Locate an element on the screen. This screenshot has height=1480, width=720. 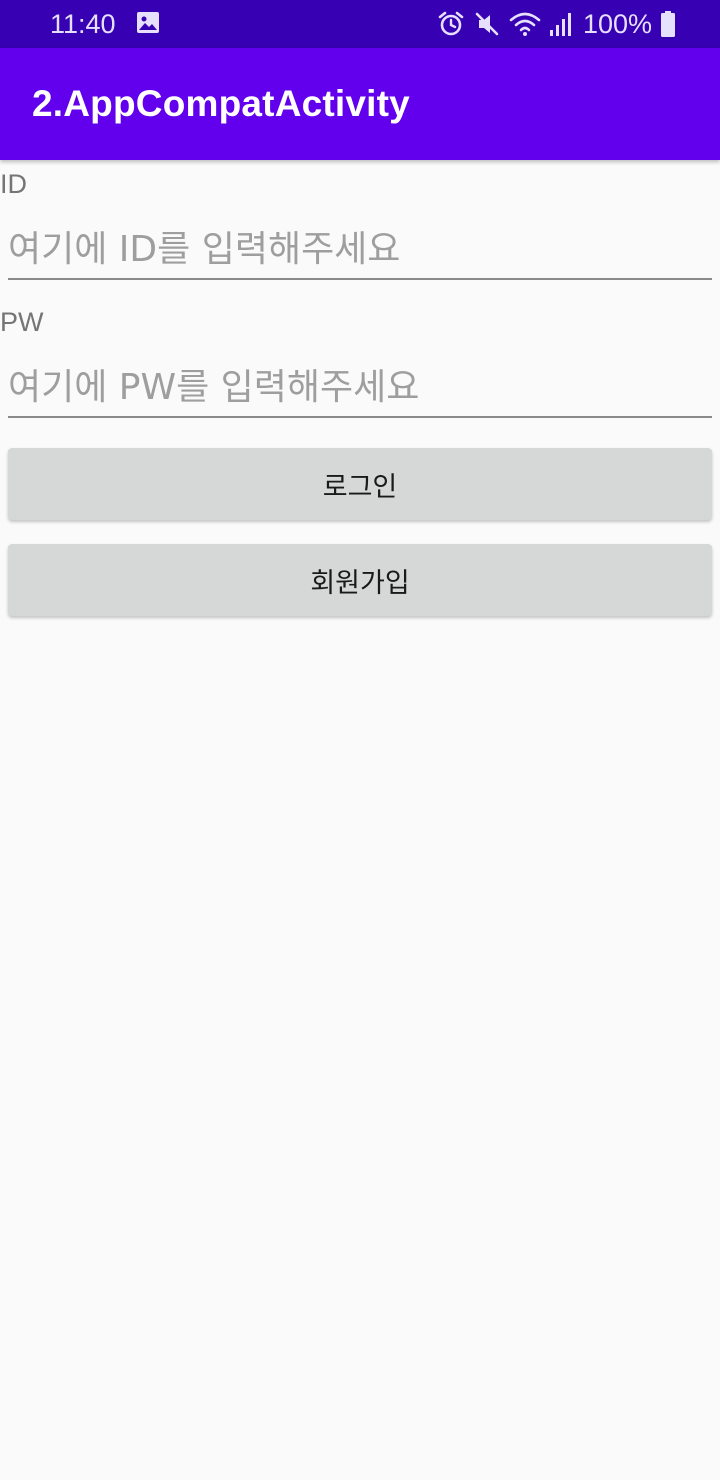
battery-icon is located at coordinates (668, 24).